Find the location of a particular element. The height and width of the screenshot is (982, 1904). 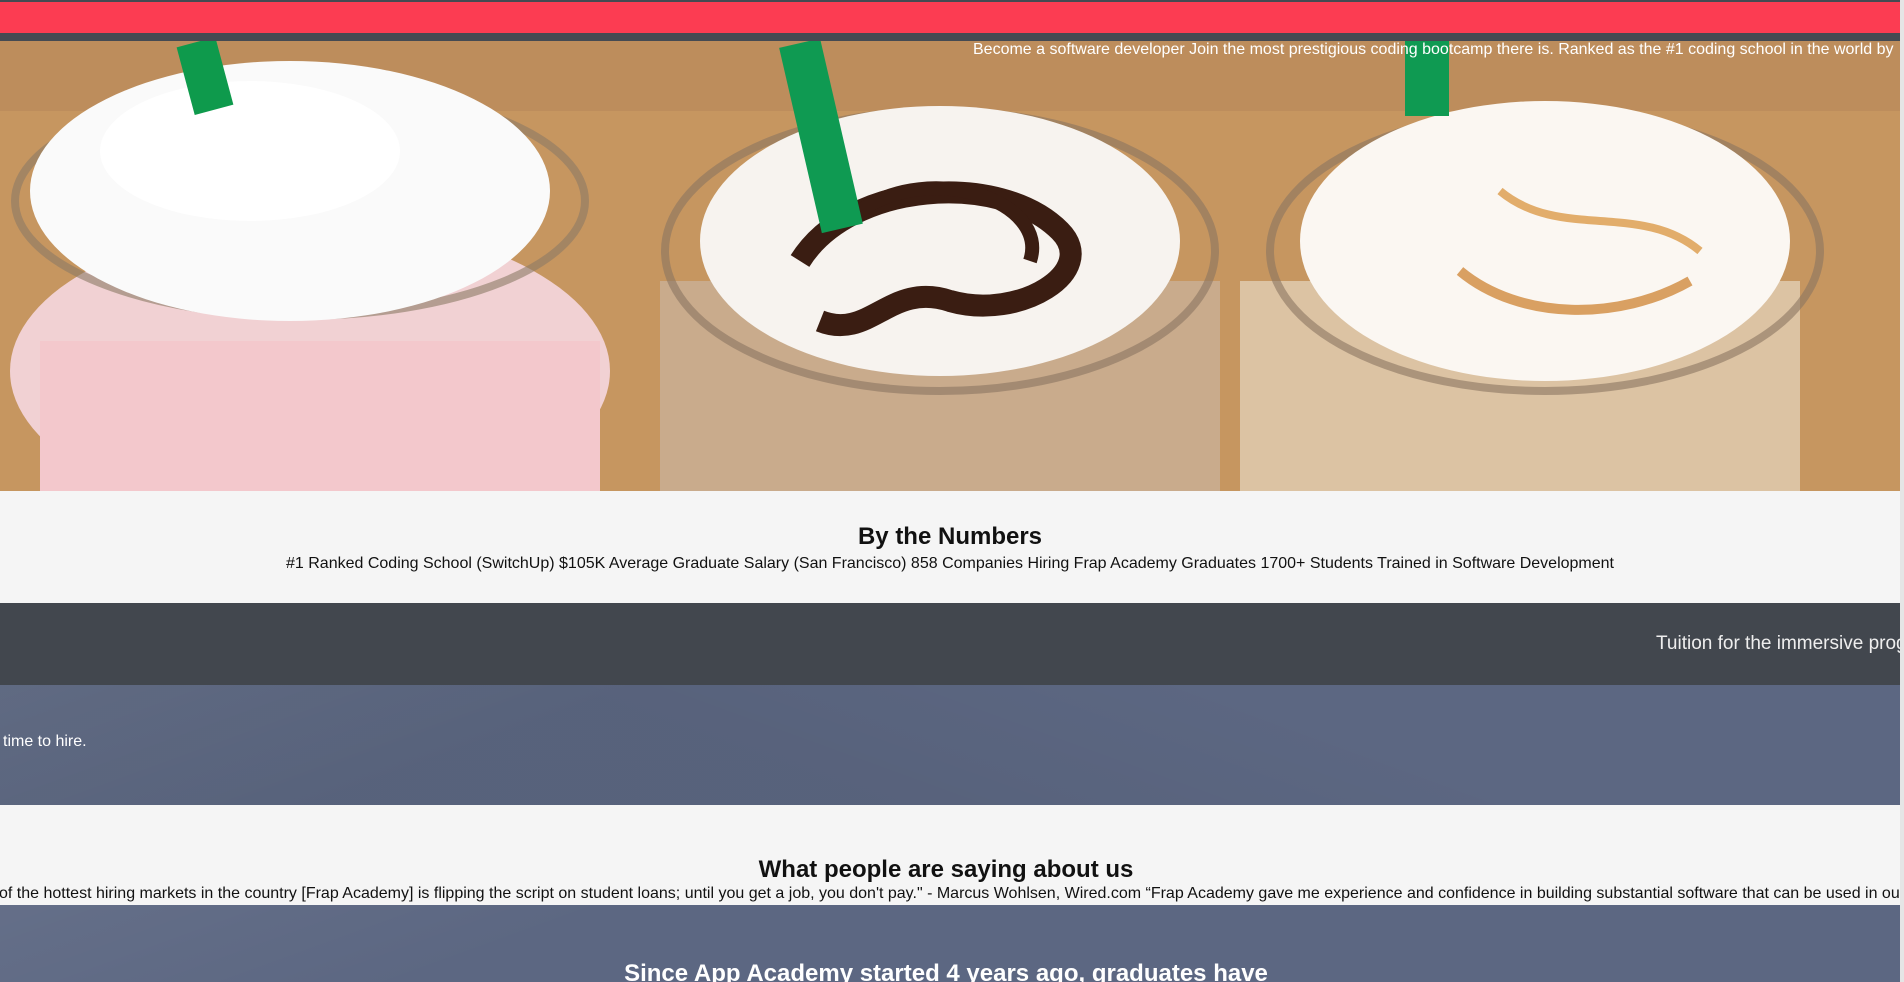

testimonials-heading: What people are saying about us is located at coordinates (946, 869).